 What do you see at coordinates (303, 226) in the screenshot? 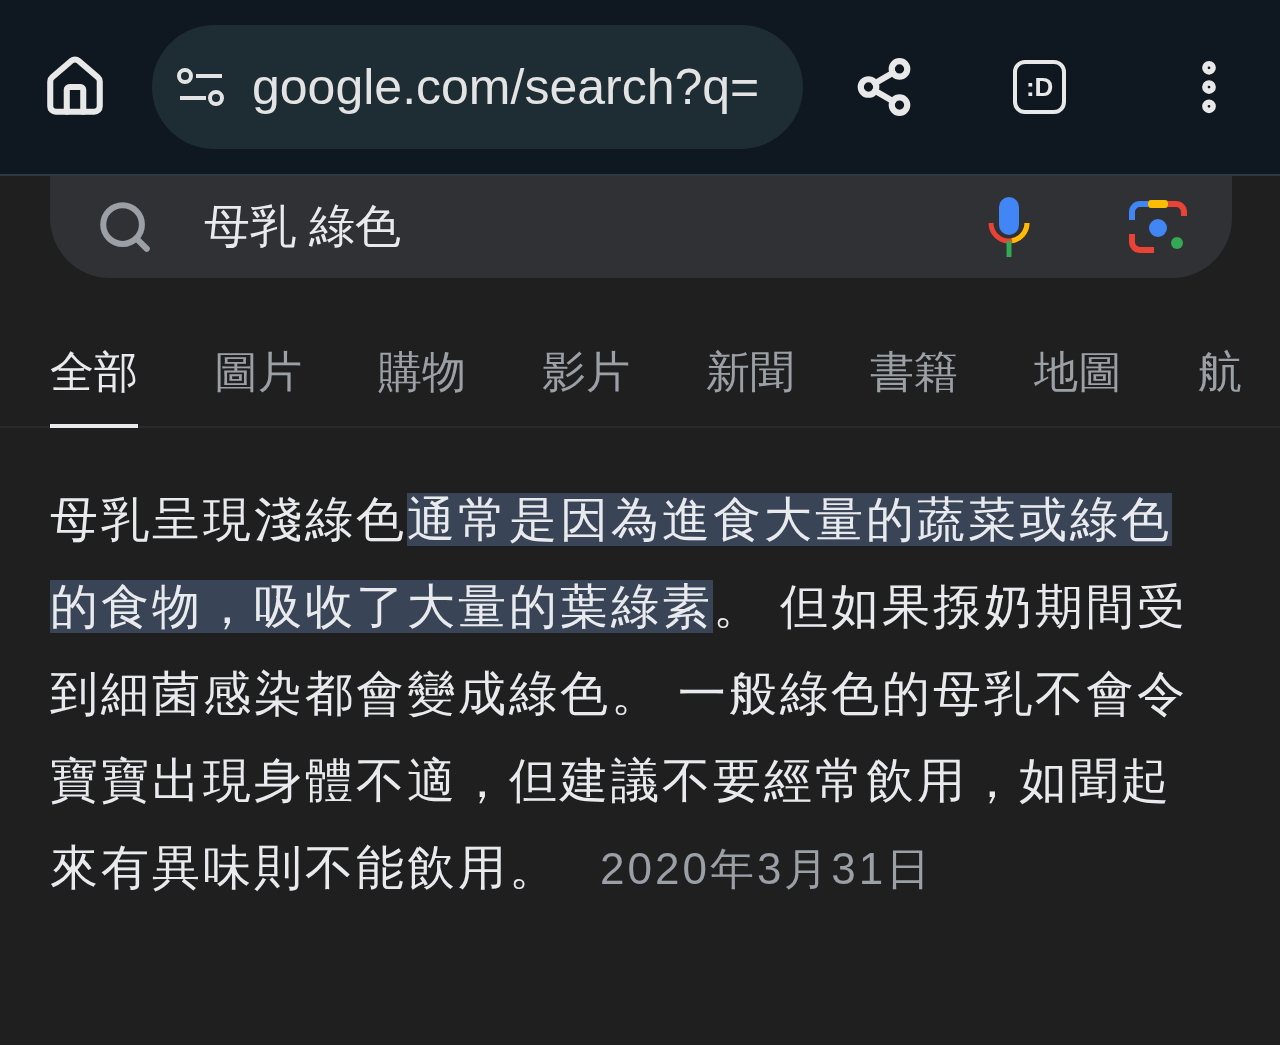
I see `search-query: 母乳 綠色` at bounding box center [303, 226].